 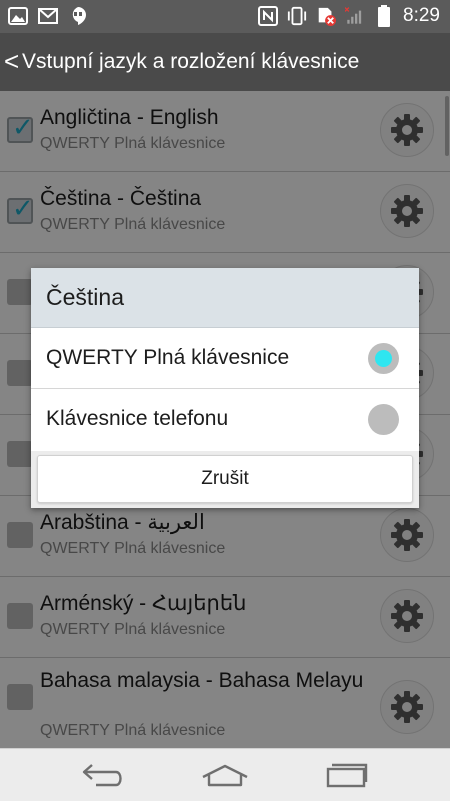 What do you see at coordinates (297, 16) in the screenshot?
I see `vibrate-icon` at bounding box center [297, 16].